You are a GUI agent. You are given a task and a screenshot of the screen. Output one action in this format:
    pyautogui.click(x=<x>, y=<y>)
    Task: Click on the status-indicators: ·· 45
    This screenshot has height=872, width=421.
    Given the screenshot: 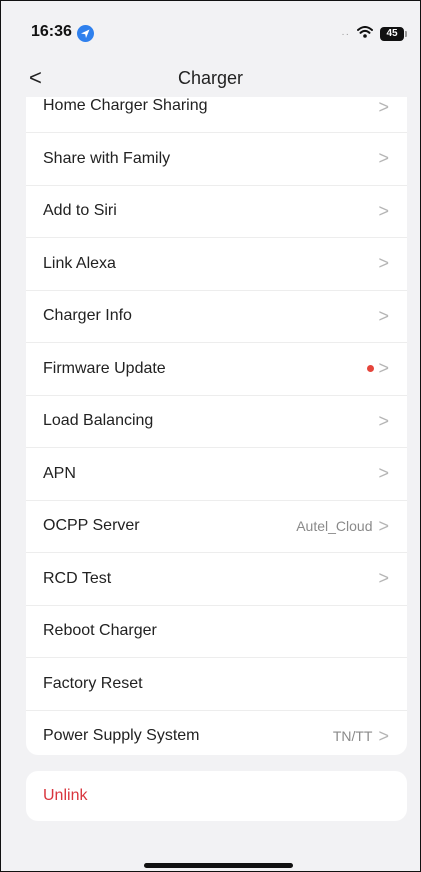 What is the action you would take?
    pyautogui.click(x=374, y=34)
    